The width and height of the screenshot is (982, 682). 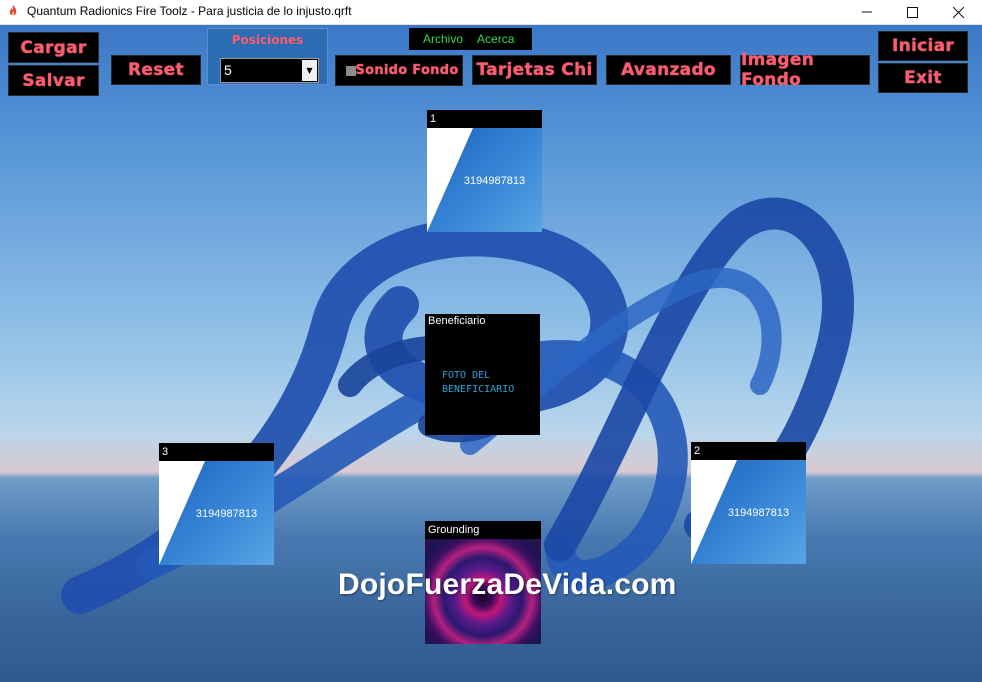 I want to click on menu-archivo: Archivo, so click(x=443, y=39).